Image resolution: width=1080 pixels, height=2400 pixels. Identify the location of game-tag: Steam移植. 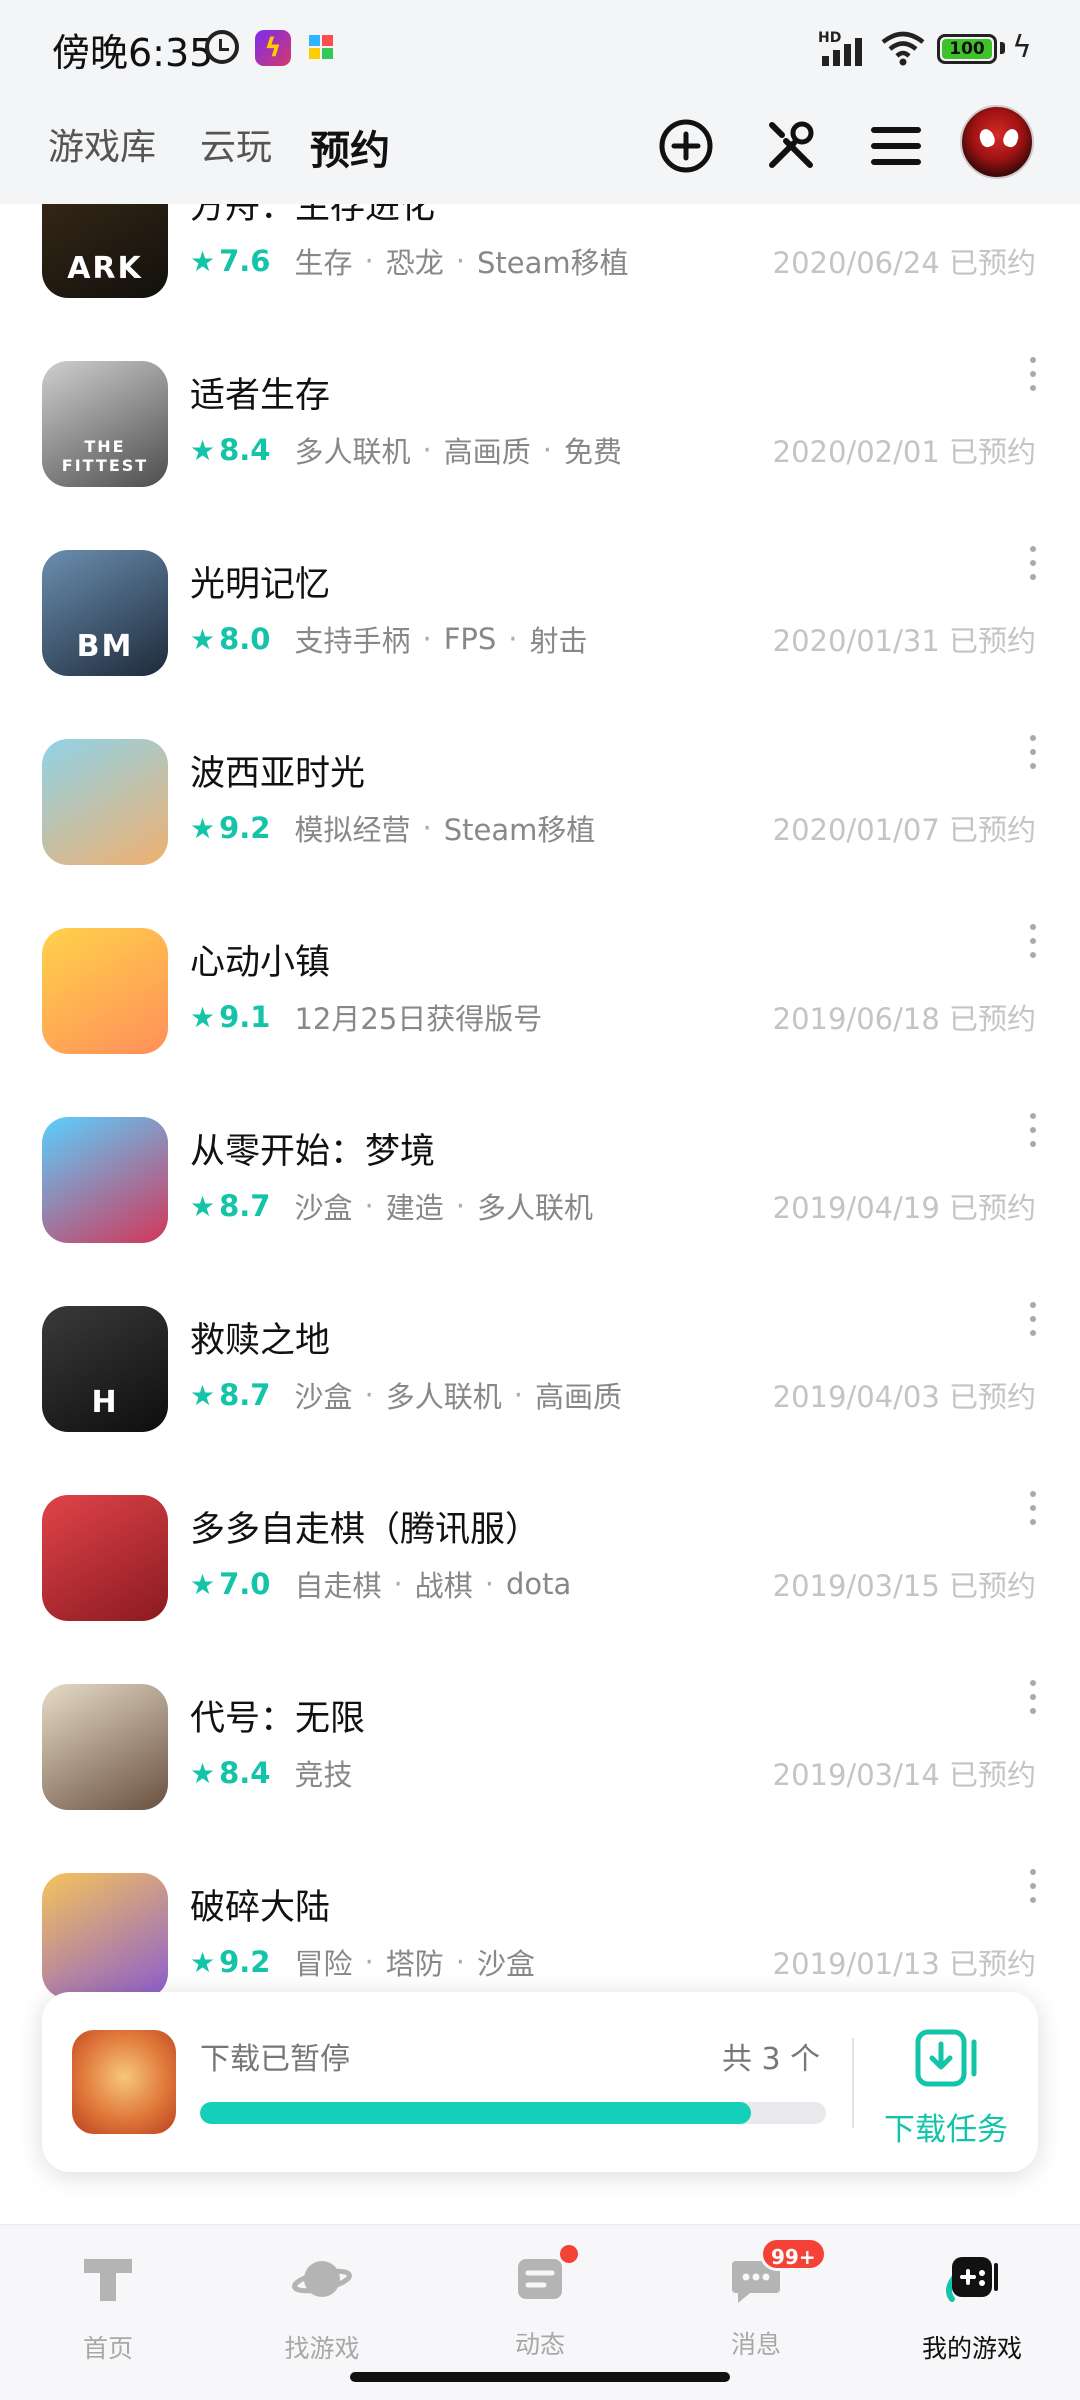
(552, 263).